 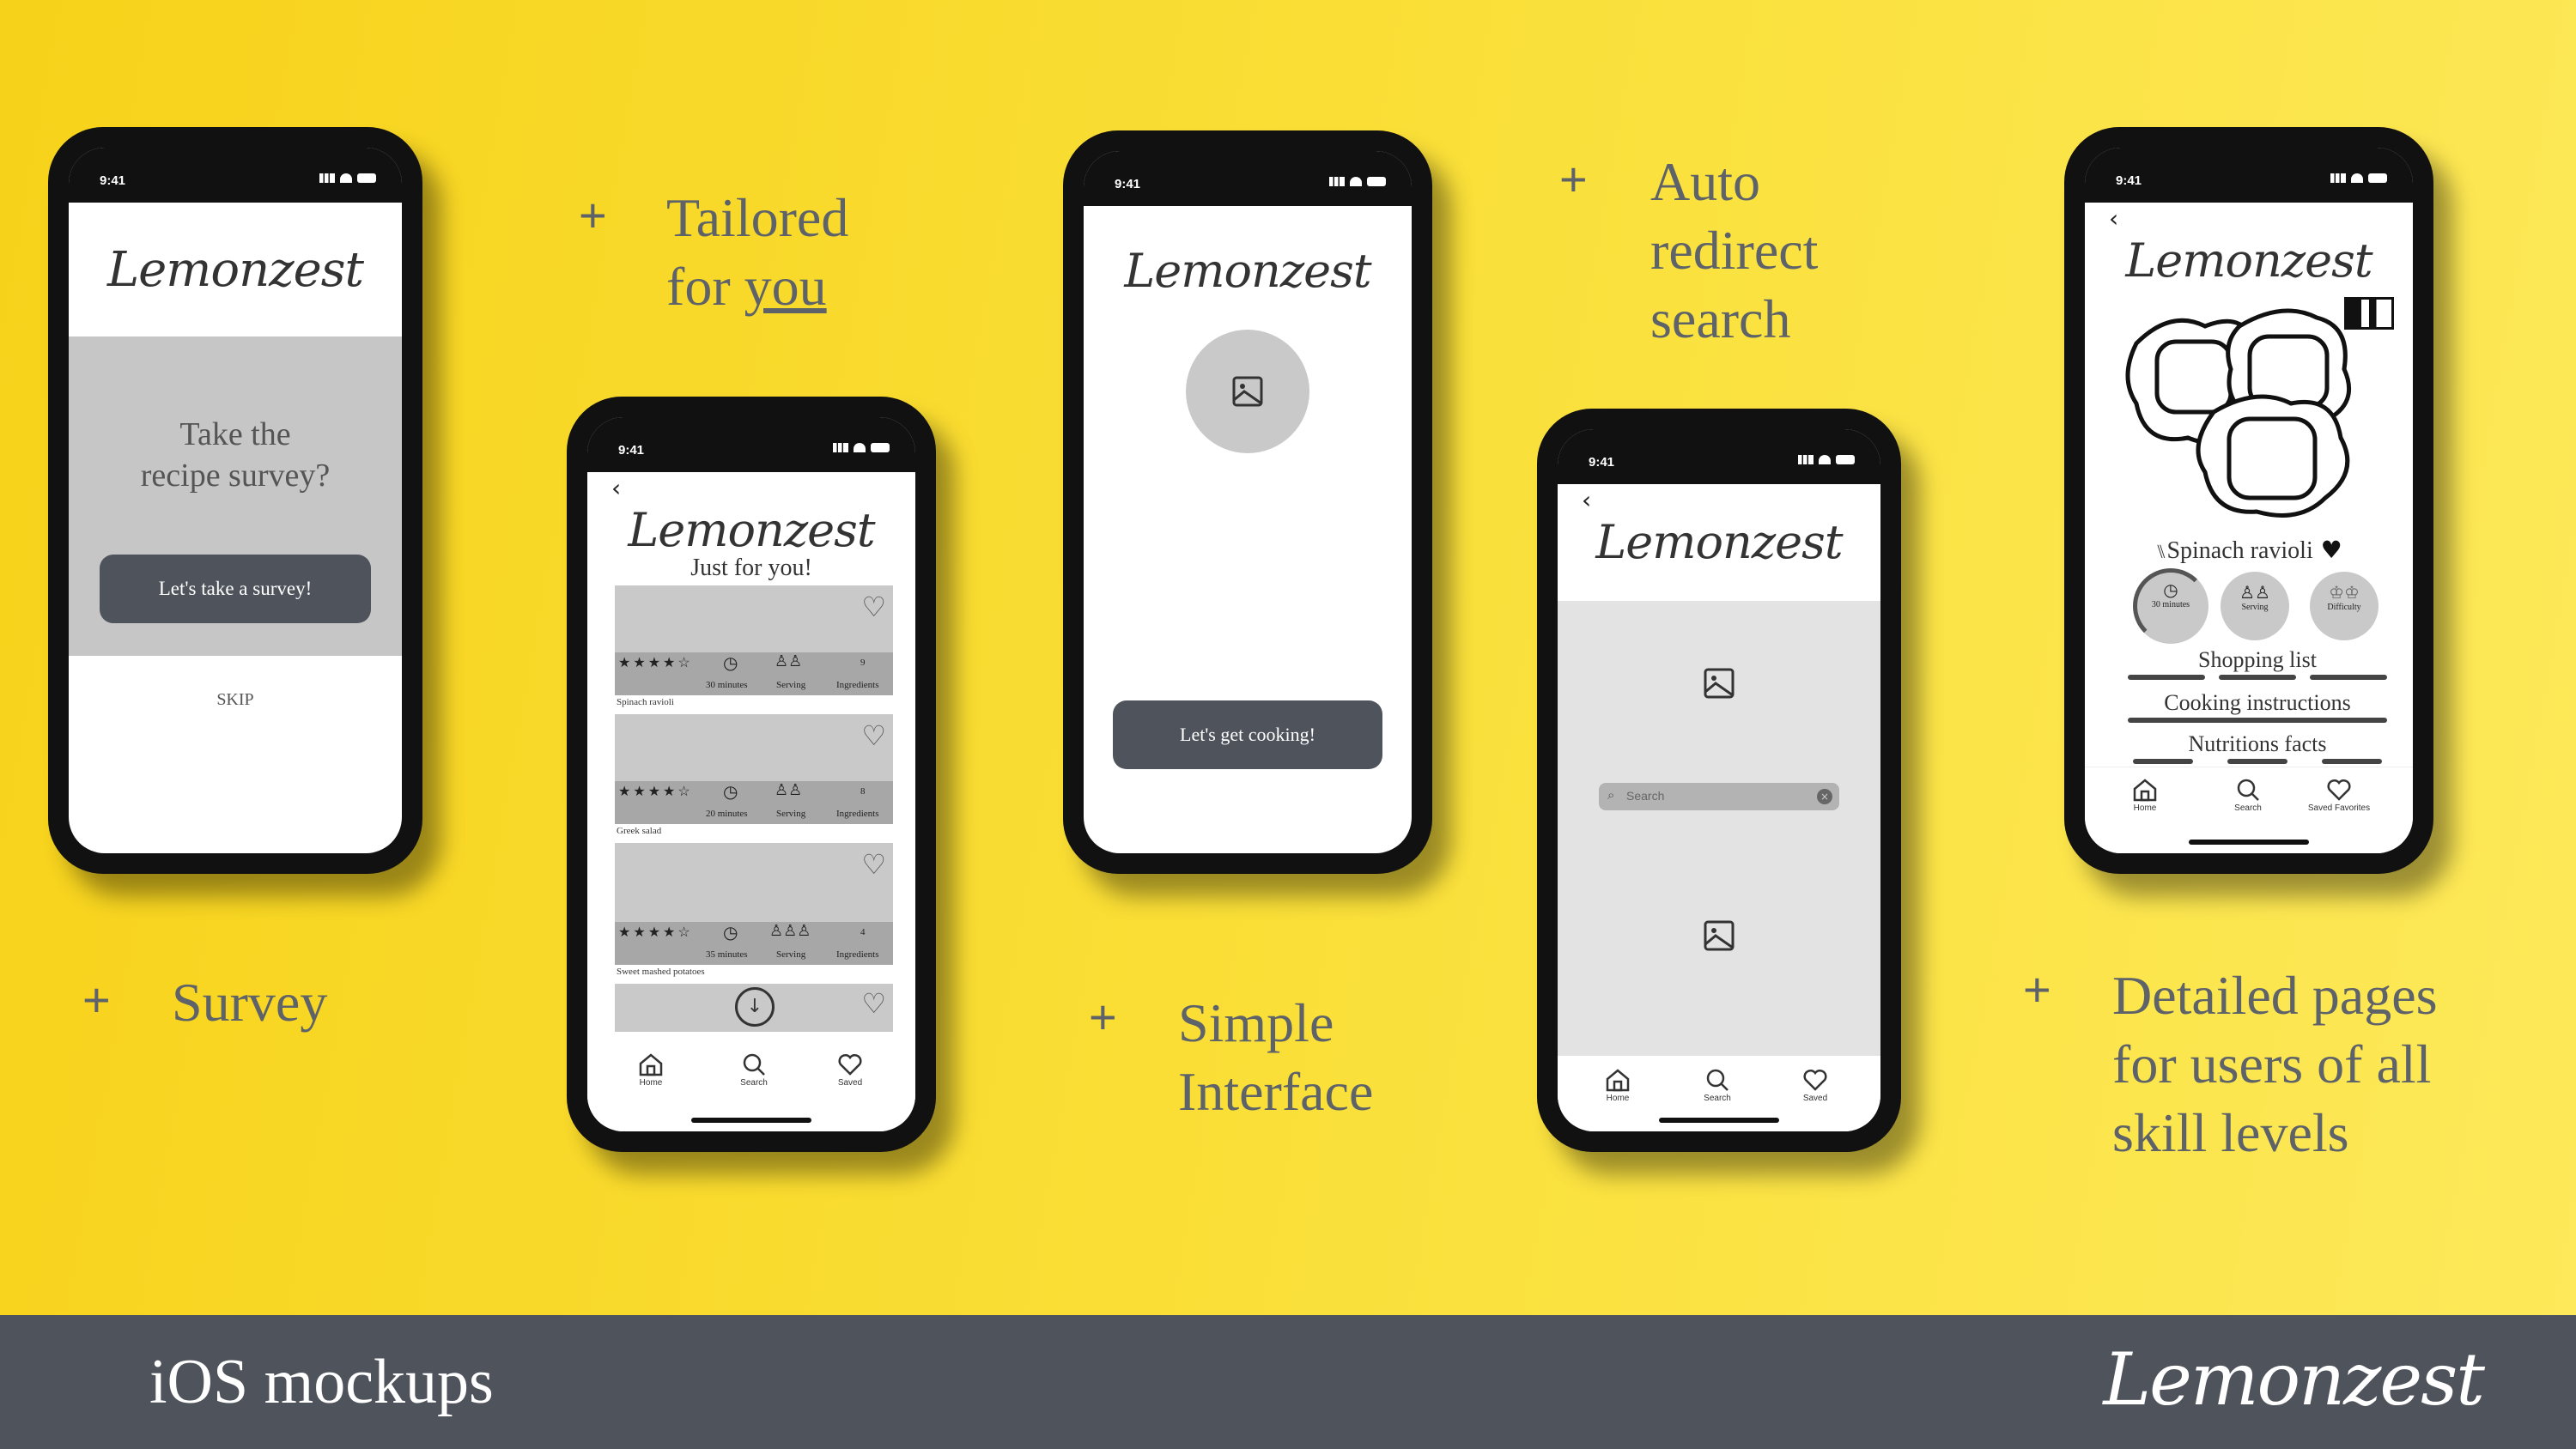 I want to click on image-icon, so click(x=1247, y=391).